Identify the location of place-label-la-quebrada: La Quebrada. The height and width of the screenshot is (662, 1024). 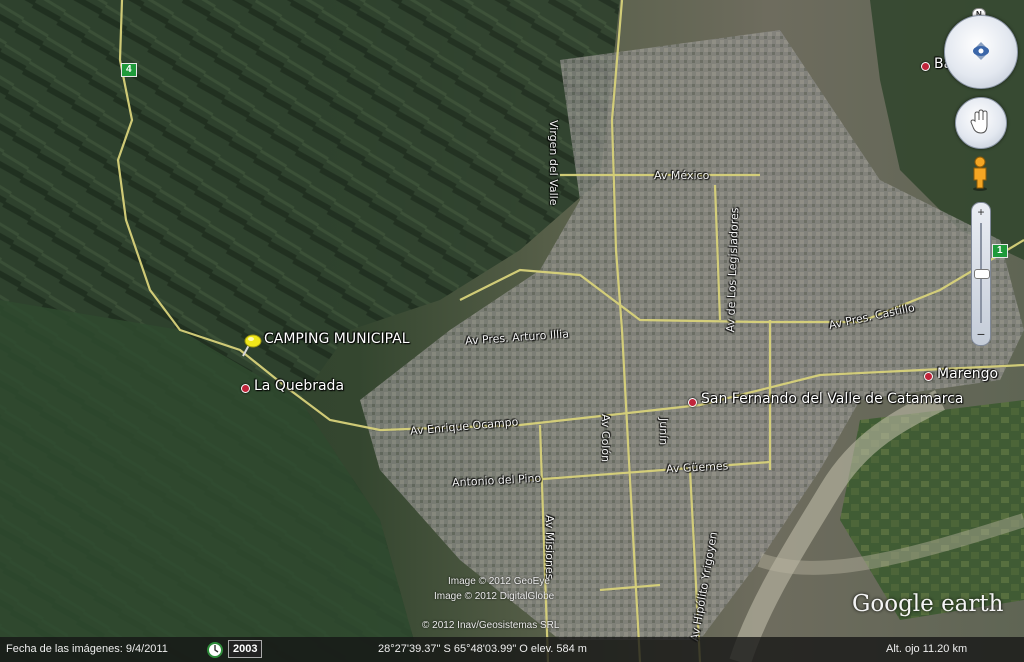
(299, 386).